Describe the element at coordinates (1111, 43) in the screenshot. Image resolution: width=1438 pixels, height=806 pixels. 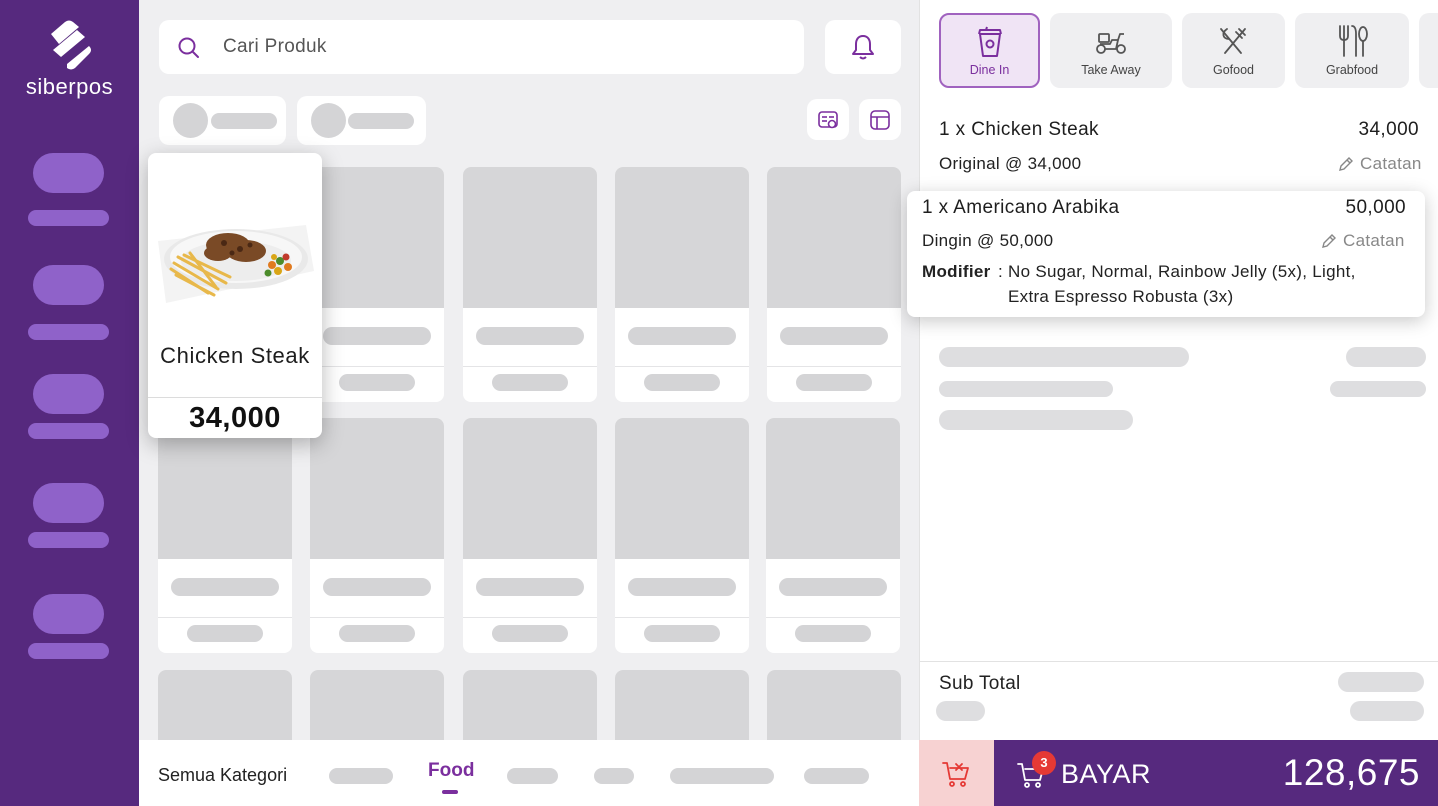
I see `scooter-icon` at that location.